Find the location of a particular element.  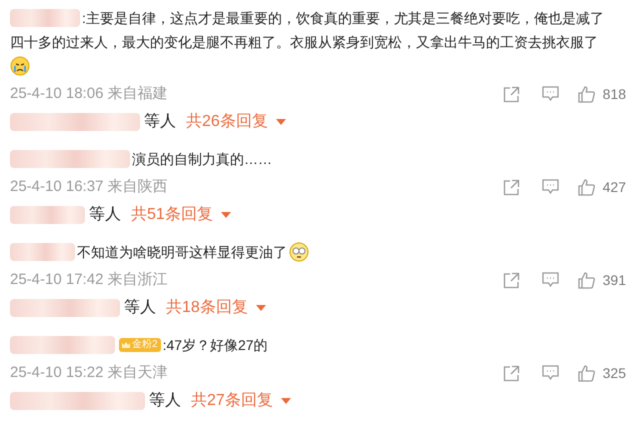

comment-text: :主要是自律，这点才是最重要的，饮食真的重要，尤其是三餐绝对要吃，俺也是减了 is located at coordinates (343, 18).